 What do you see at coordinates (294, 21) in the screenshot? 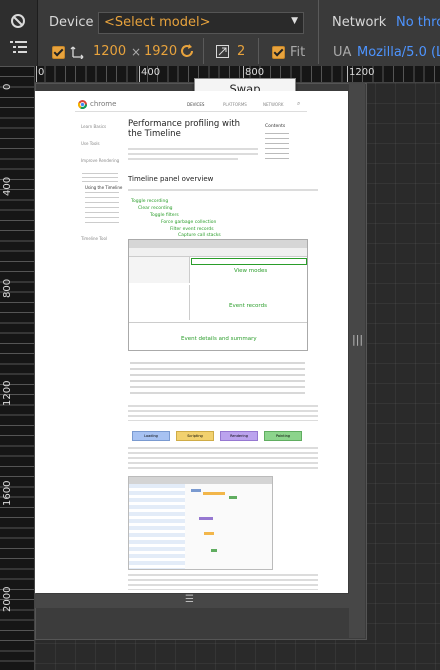
I see `chevron-down-icon: ▼` at bounding box center [294, 21].